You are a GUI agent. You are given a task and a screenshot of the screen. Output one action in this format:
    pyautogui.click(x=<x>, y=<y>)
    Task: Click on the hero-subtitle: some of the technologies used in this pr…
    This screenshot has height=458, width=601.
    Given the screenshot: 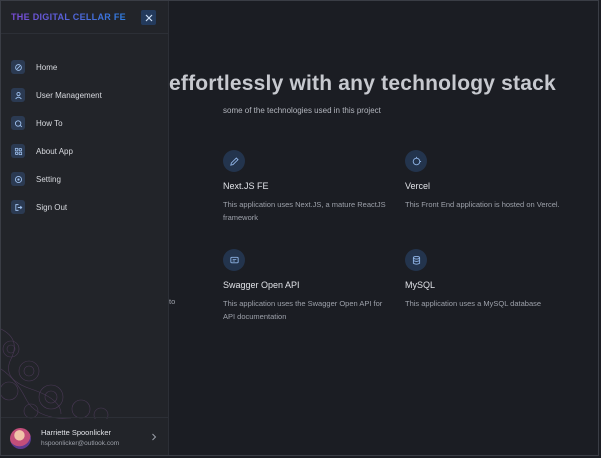 What is the action you would take?
    pyautogui.click(x=302, y=110)
    